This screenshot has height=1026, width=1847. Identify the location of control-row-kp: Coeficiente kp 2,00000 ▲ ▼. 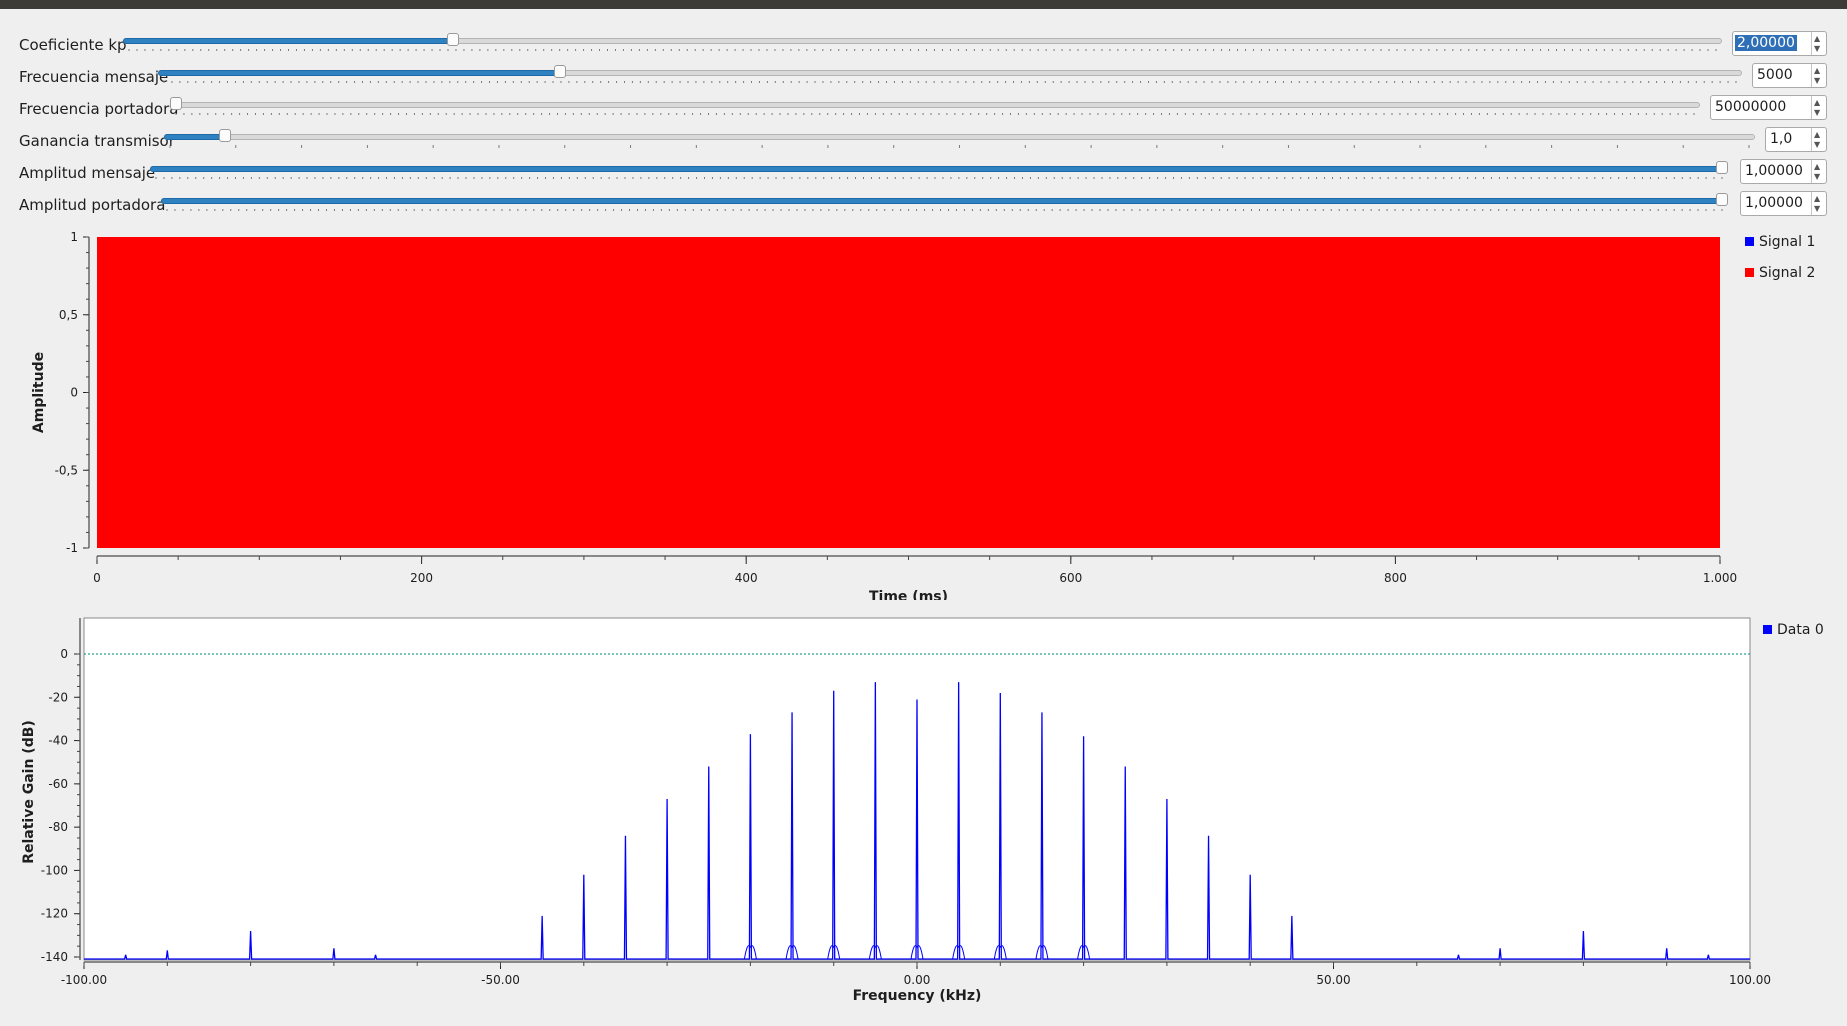
(923, 44).